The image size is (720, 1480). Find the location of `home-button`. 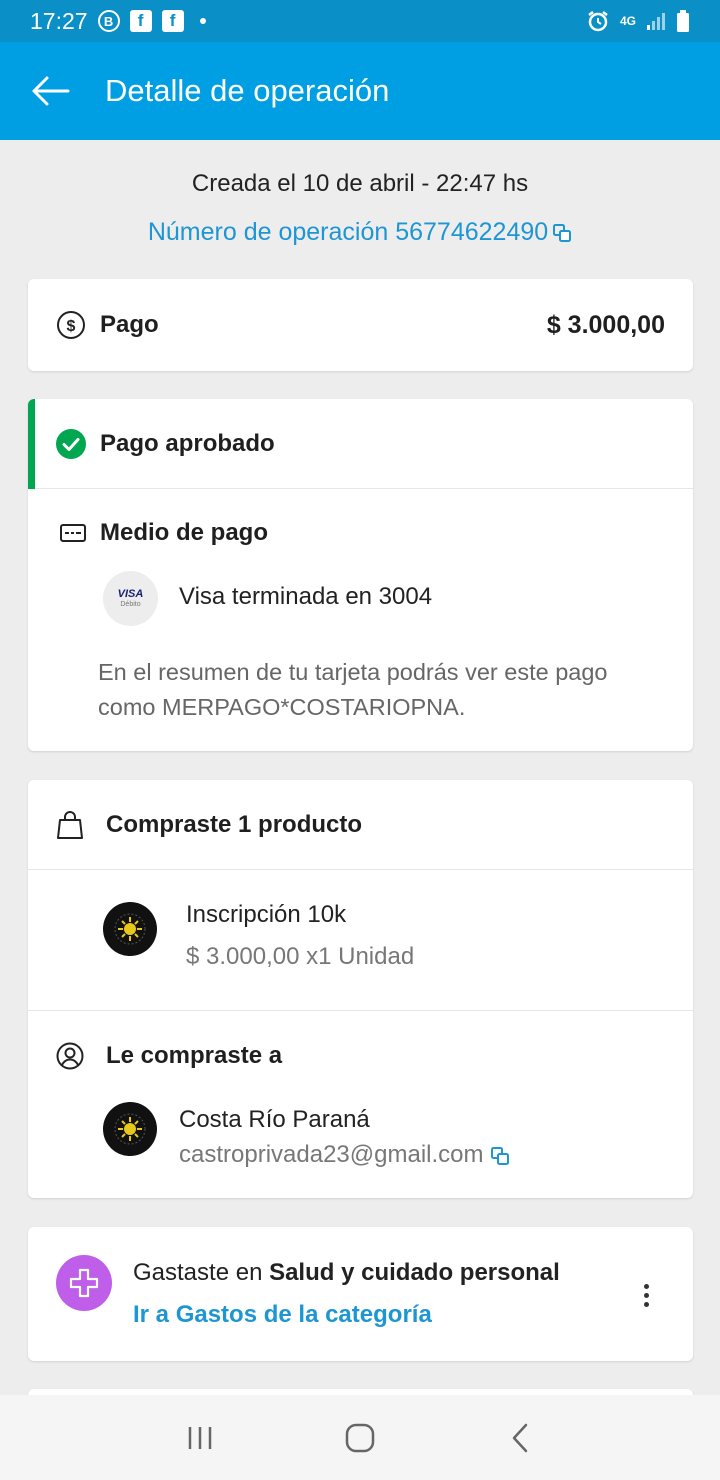

home-button is located at coordinates (360, 1438).